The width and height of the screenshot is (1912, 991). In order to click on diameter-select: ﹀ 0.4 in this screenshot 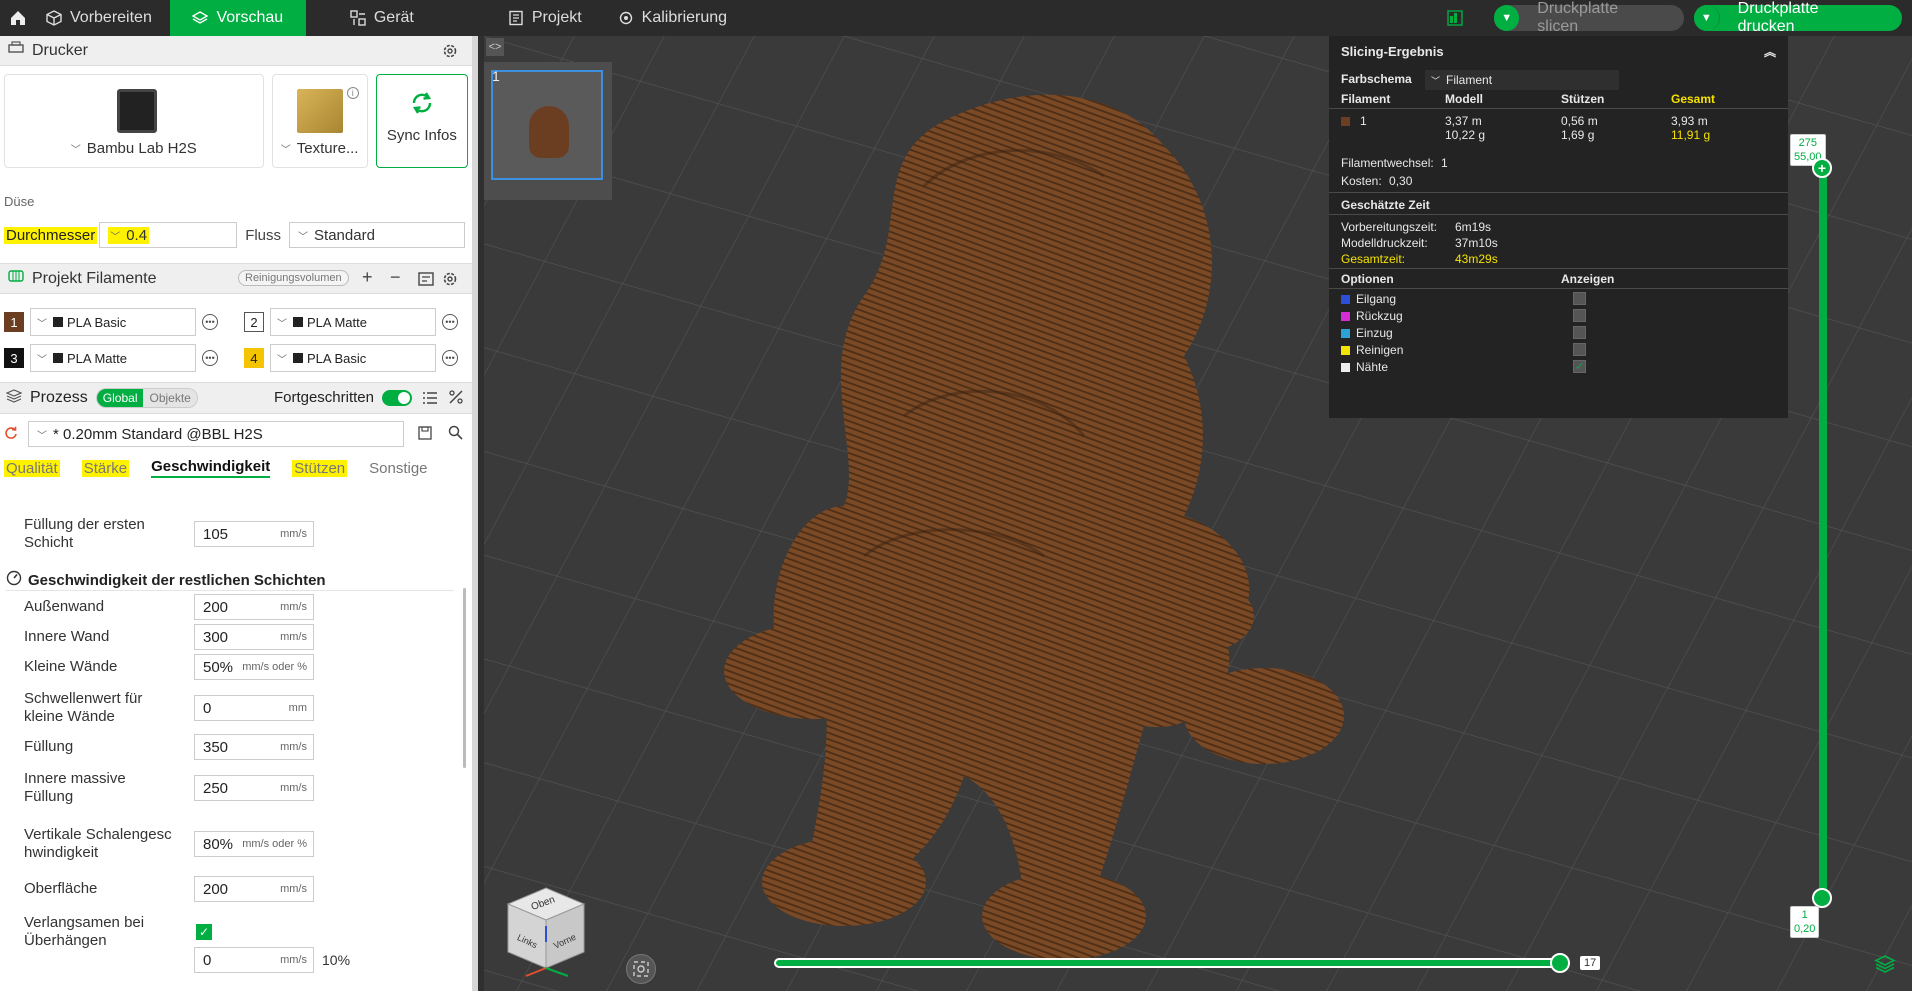, I will do `click(168, 235)`.